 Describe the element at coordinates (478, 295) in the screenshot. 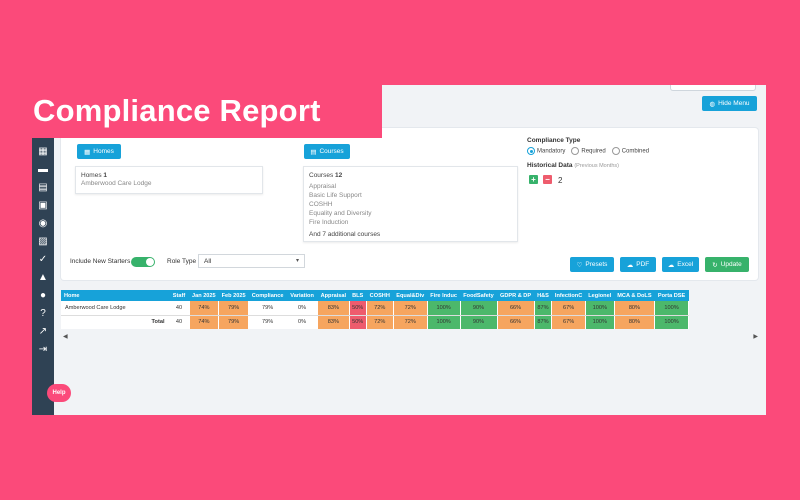

I see `col-header: FoodSafety` at that location.